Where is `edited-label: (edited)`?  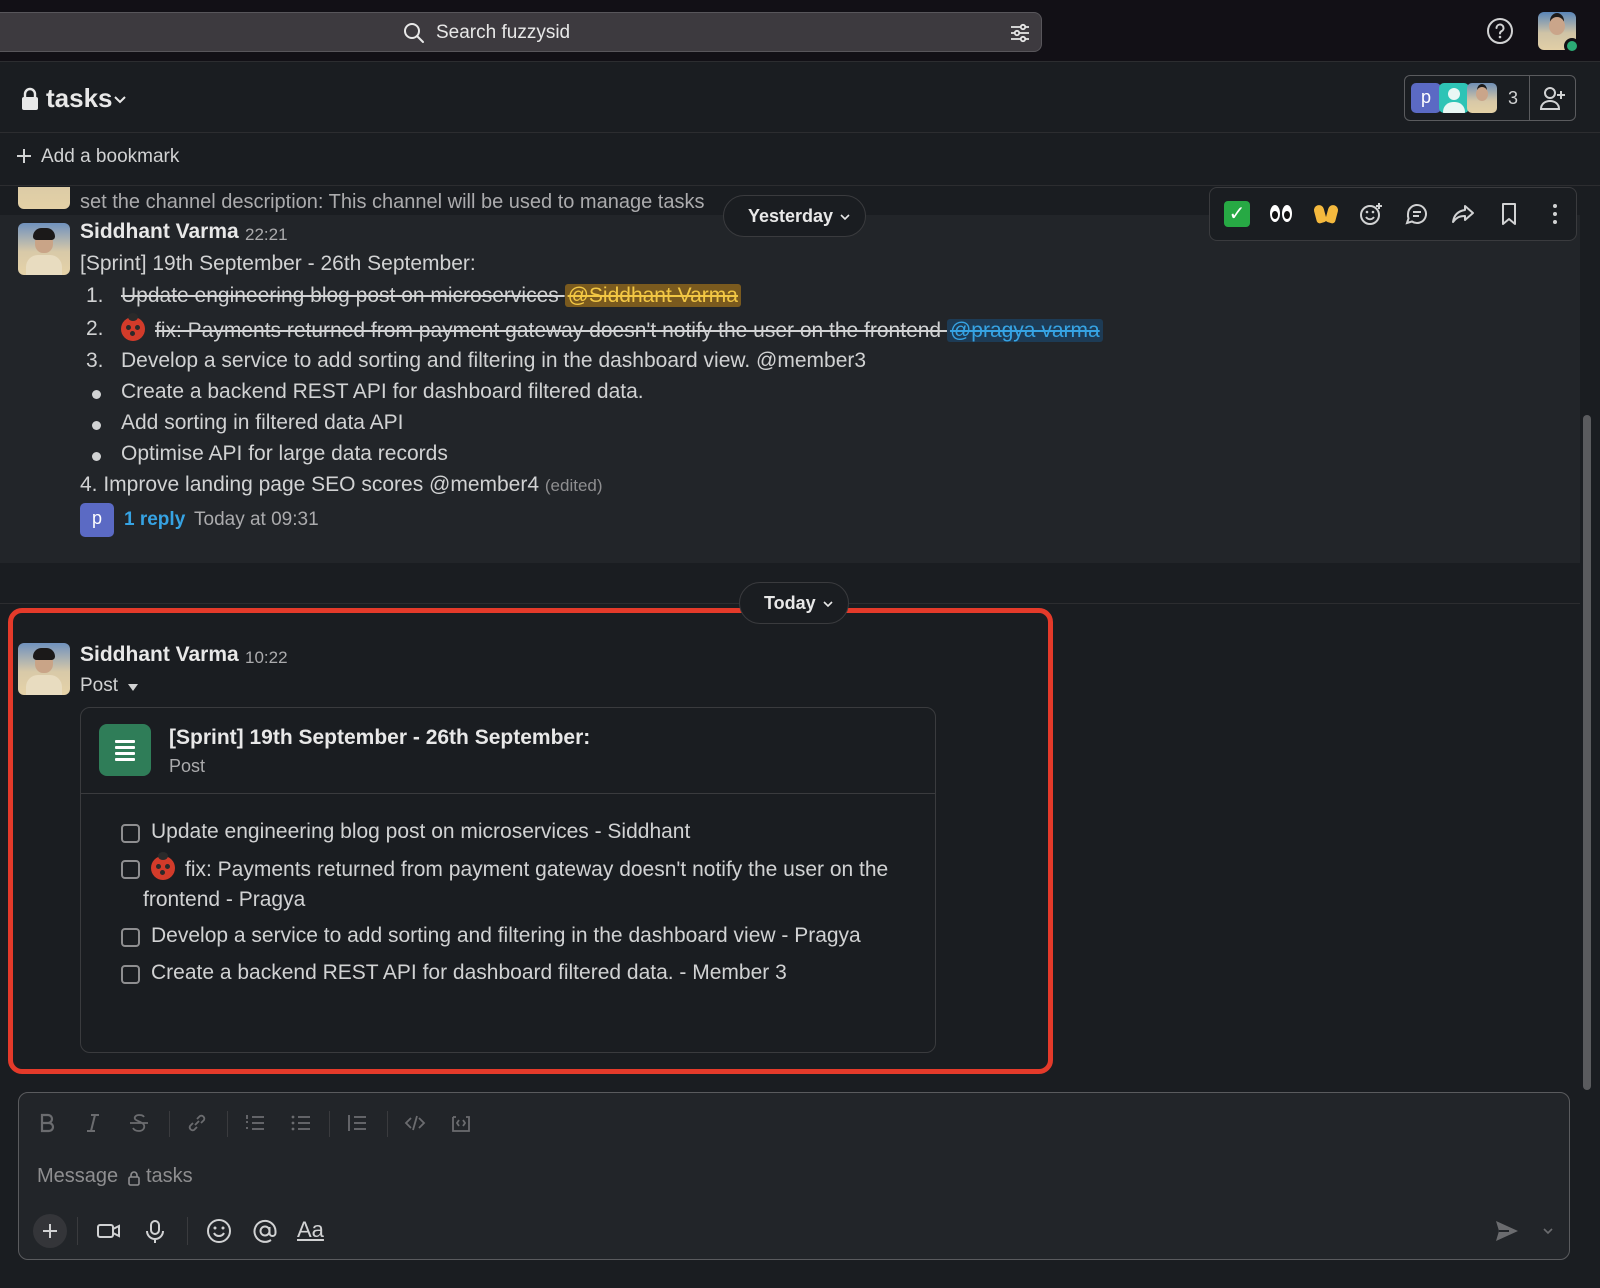 edited-label: (edited) is located at coordinates (573, 485).